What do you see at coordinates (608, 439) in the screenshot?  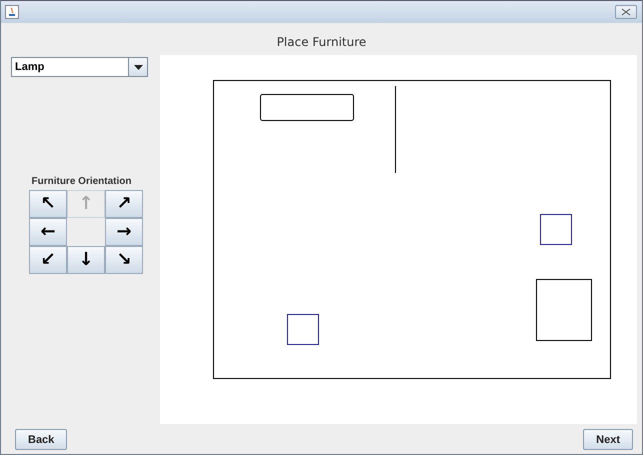 I see `next-button: Next` at bounding box center [608, 439].